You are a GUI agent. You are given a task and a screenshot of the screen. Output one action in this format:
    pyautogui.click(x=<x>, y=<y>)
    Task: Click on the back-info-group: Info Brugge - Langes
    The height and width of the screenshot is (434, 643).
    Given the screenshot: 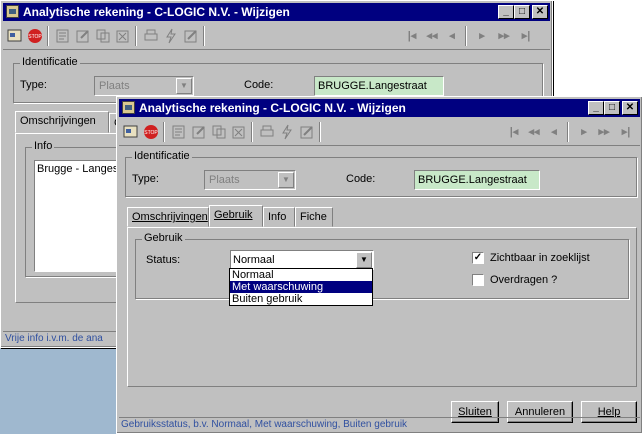 What is the action you would take?
    pyautogui.click(x=75, y=208)
    